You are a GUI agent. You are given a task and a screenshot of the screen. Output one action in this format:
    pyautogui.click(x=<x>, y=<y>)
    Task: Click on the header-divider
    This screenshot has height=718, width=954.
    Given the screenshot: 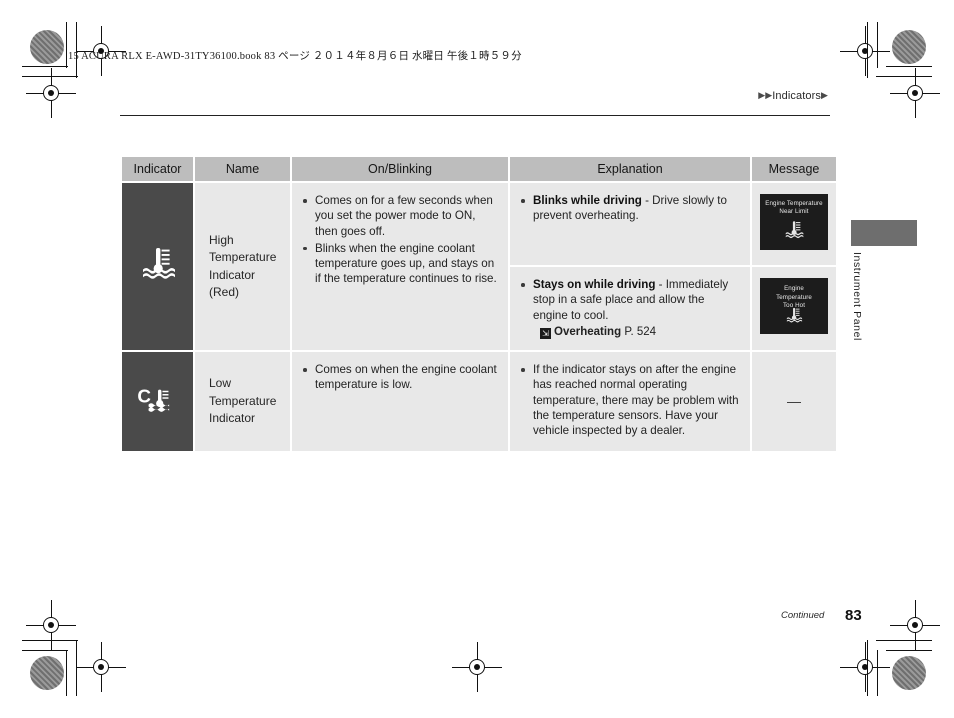 What is the action you would take?
    pyautogui.click(x=475, y=115)
    